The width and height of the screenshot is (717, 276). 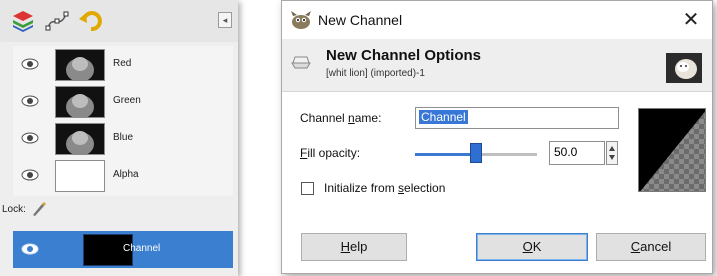 I want to click on channel-row-green: Green, so click(x=123, y=101).